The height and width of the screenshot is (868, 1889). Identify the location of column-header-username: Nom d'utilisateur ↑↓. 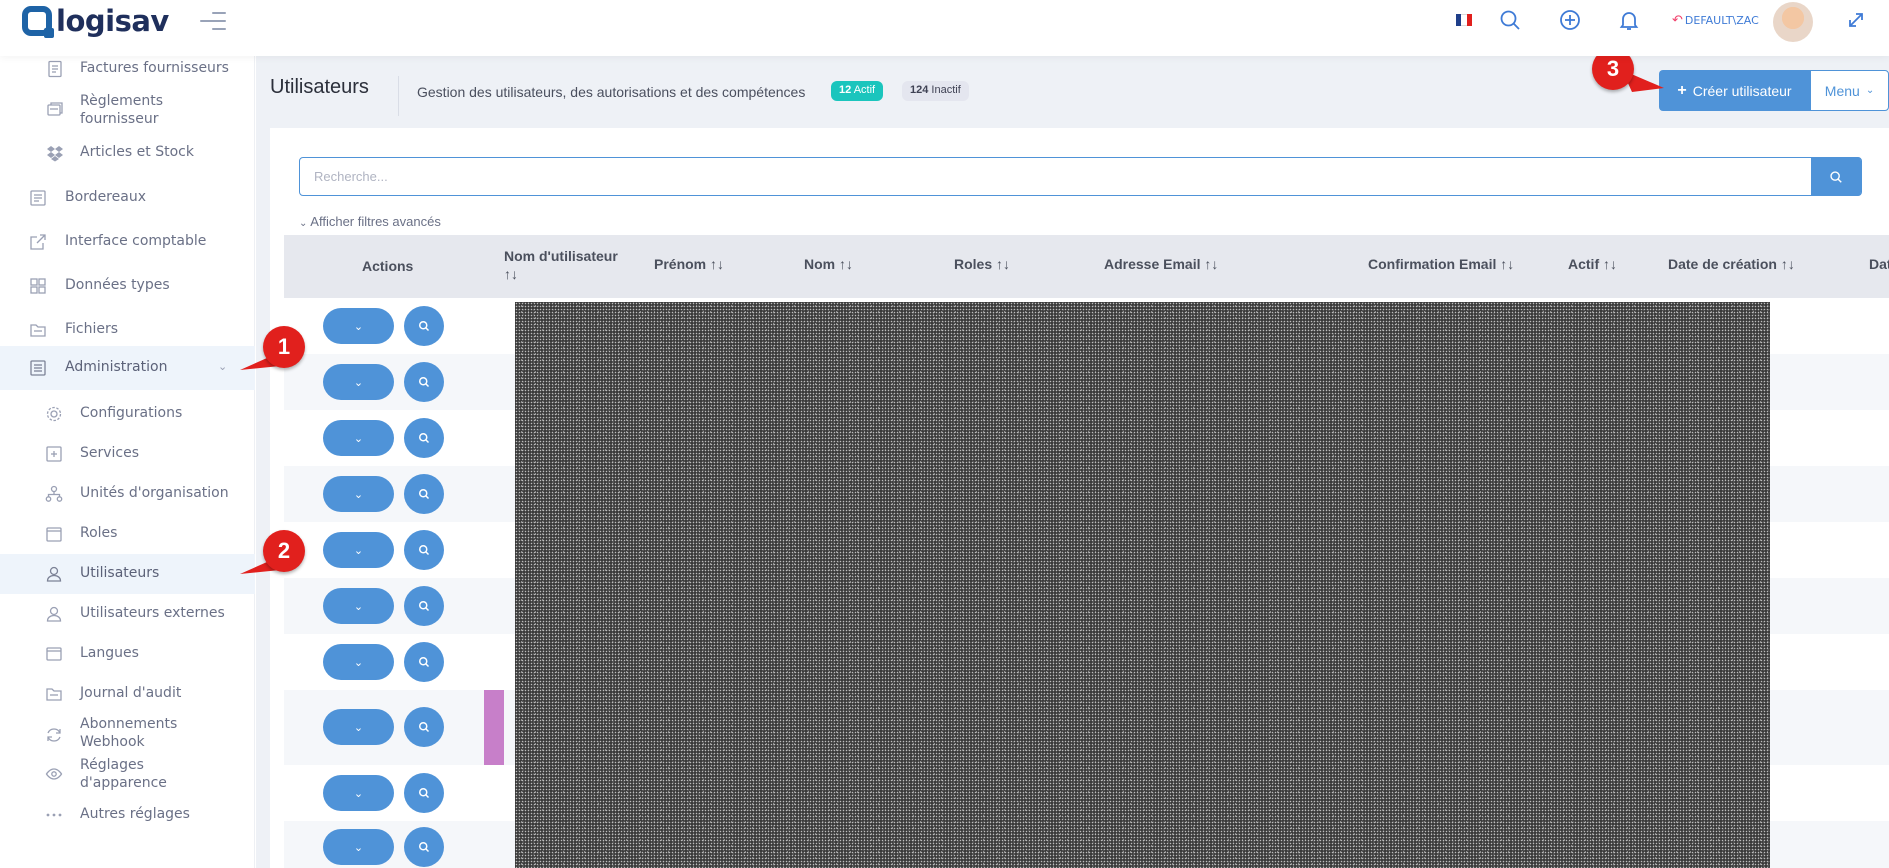
(564, 265).